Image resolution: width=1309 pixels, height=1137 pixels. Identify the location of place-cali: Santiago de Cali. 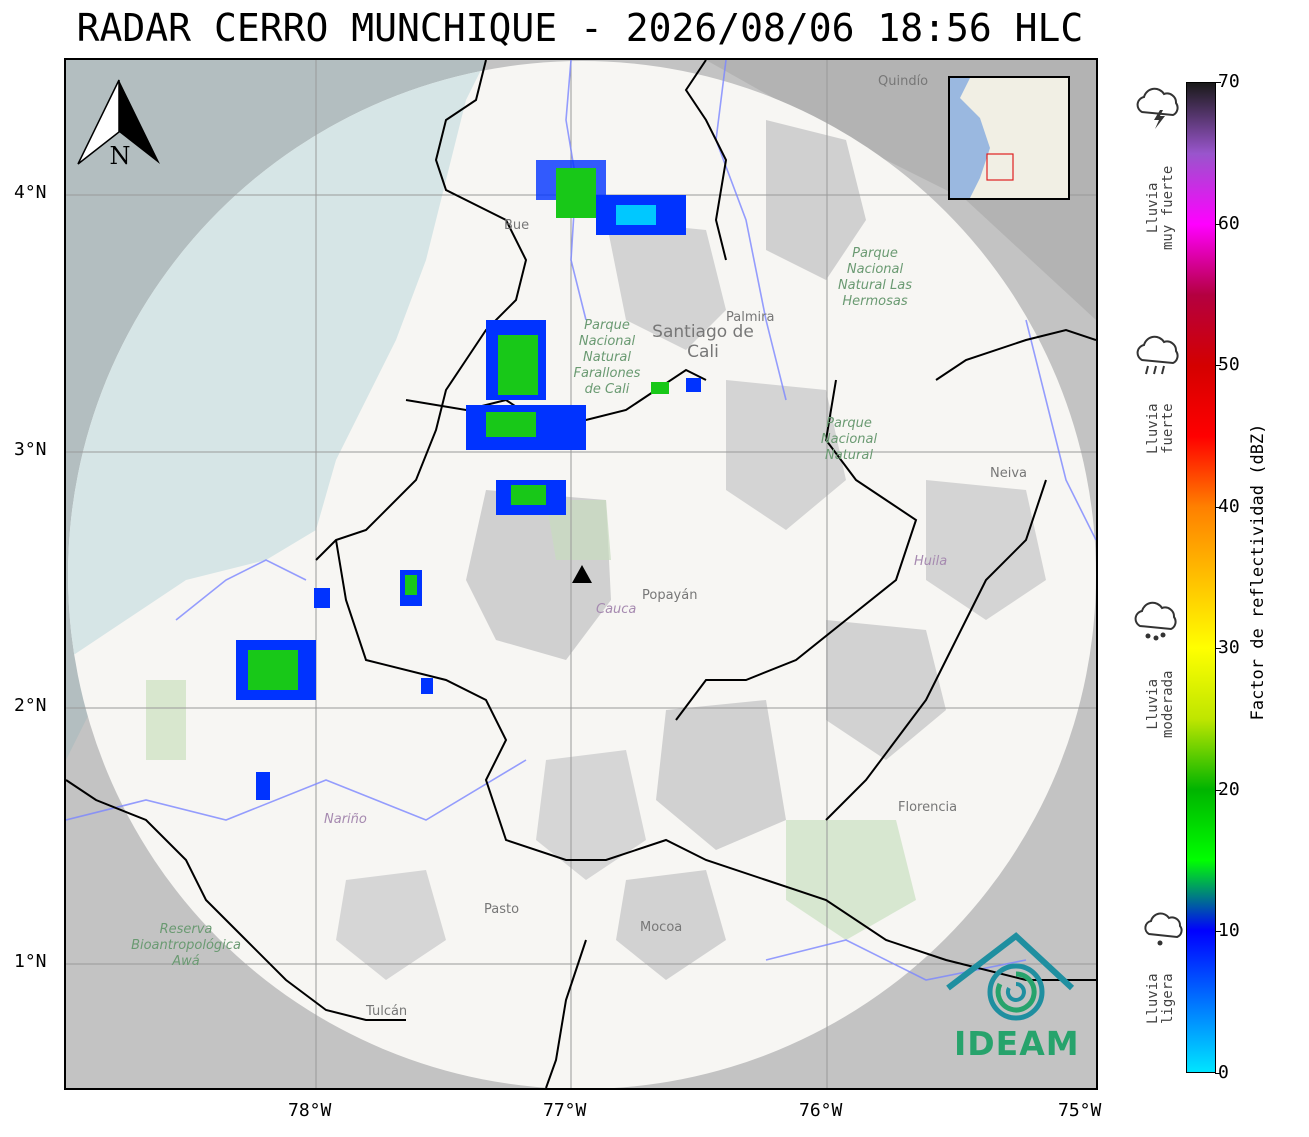
(703, 342).